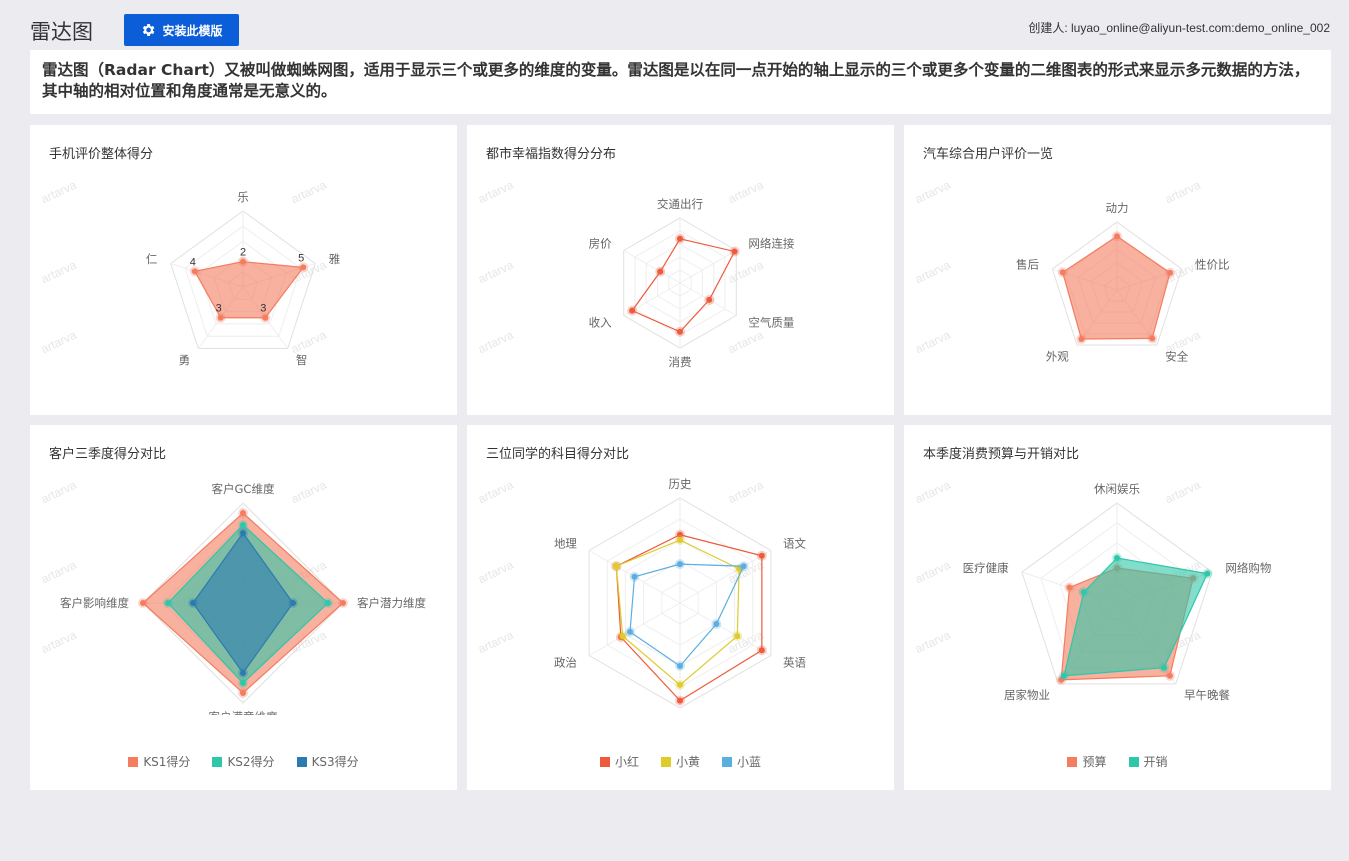  Describe the element at coordinates (192, 30) in the screenshot. I see `install-template-label: 安装此模版` at that location.